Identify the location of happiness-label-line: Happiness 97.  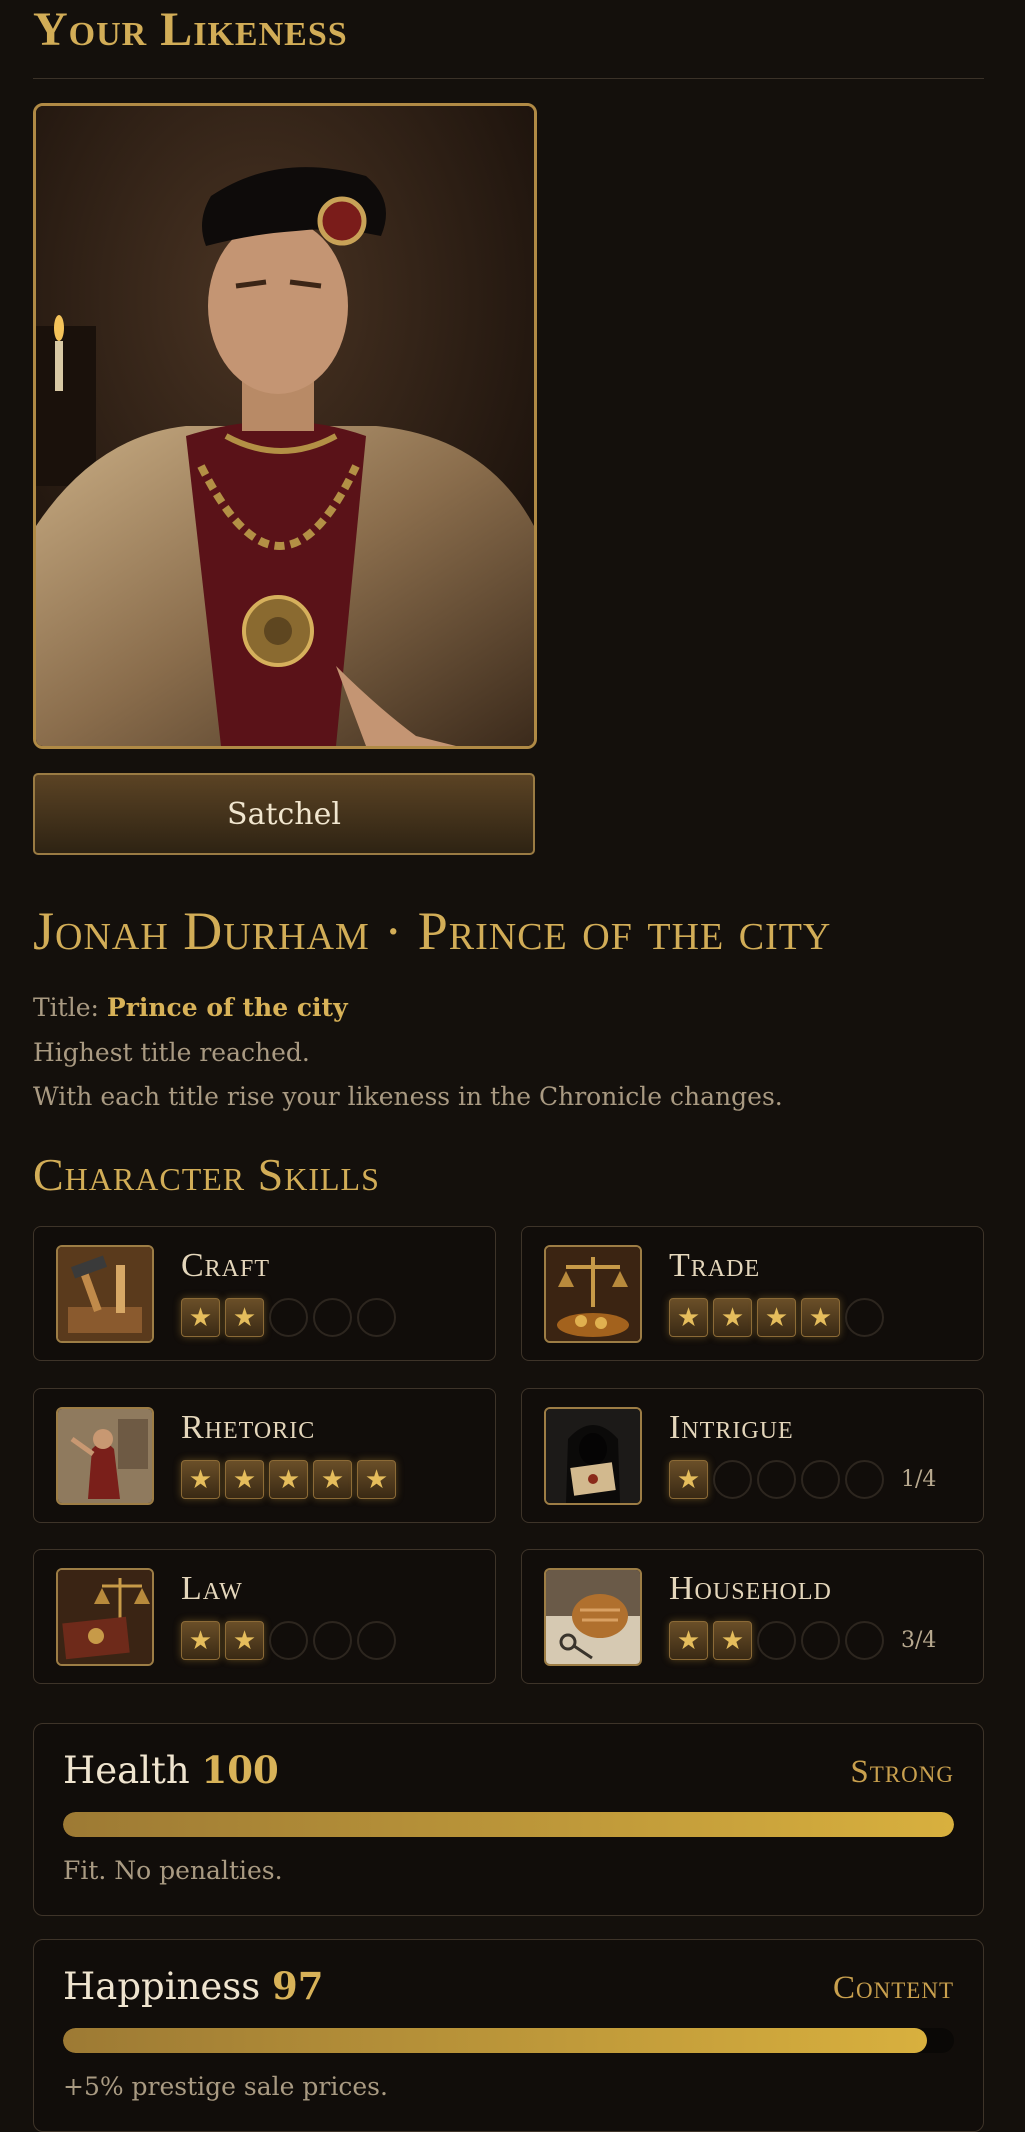
(193, 1986).